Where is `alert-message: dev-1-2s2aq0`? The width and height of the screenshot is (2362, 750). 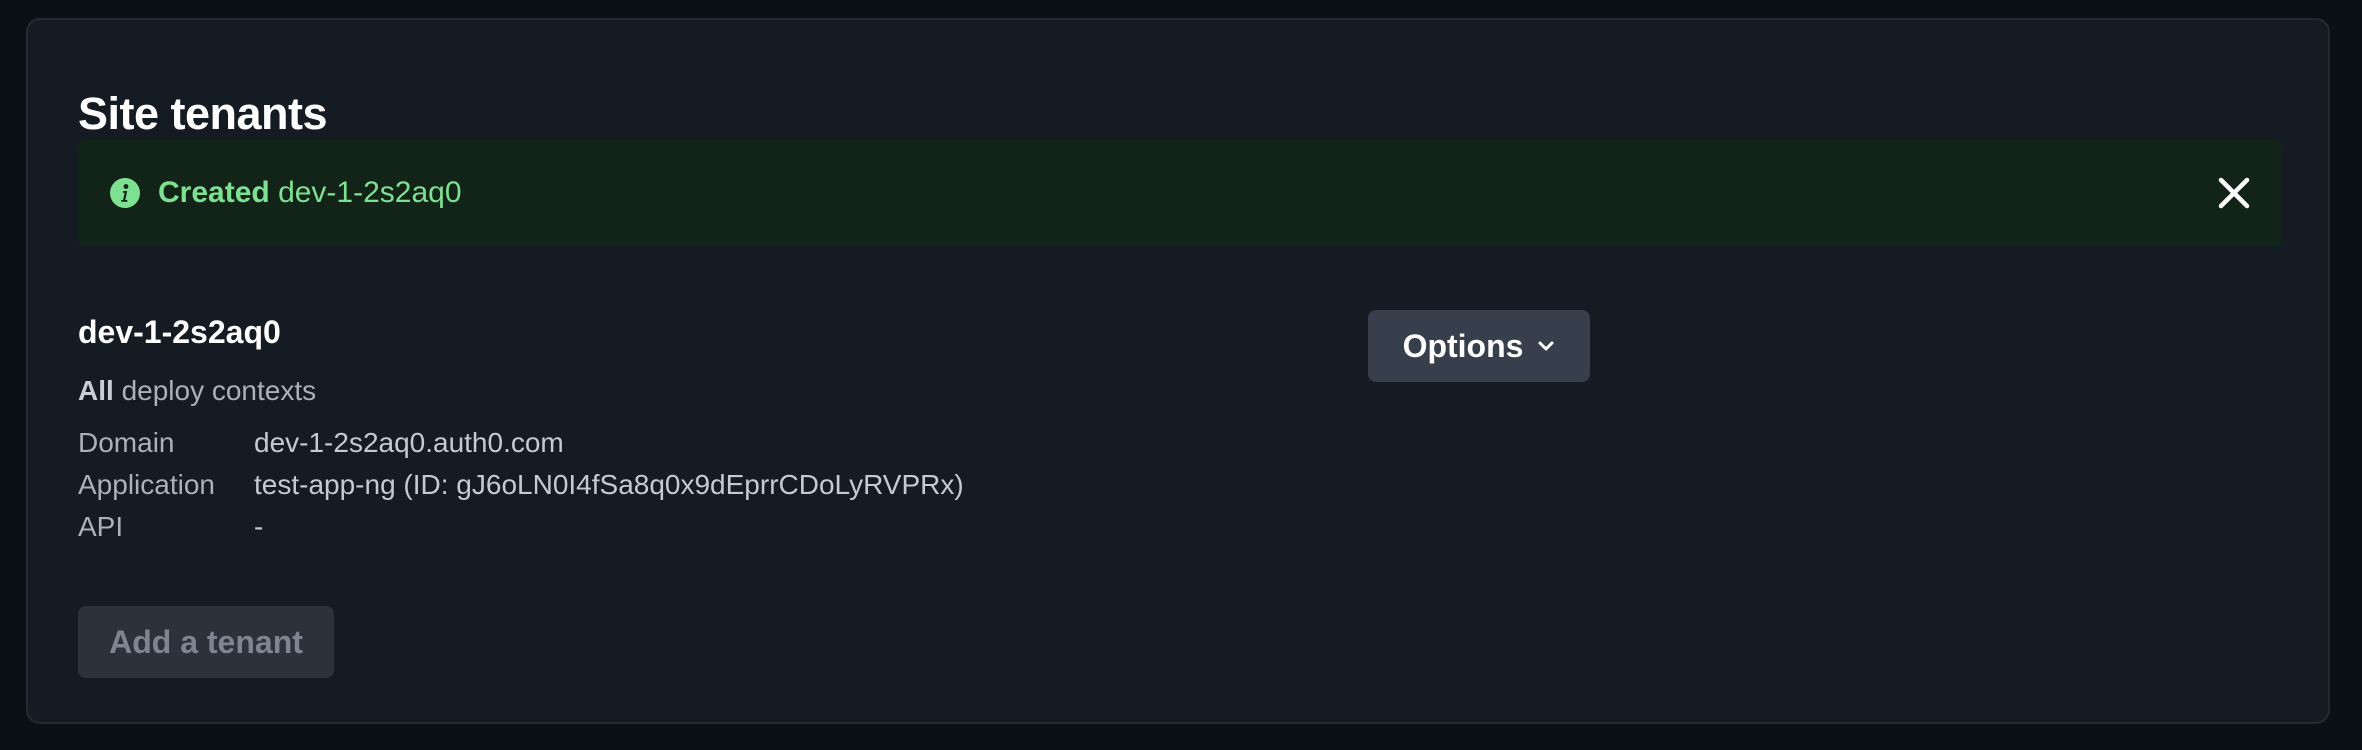
alert-message: dev-1-2s2aq0 is located at coordinates (370, 192).